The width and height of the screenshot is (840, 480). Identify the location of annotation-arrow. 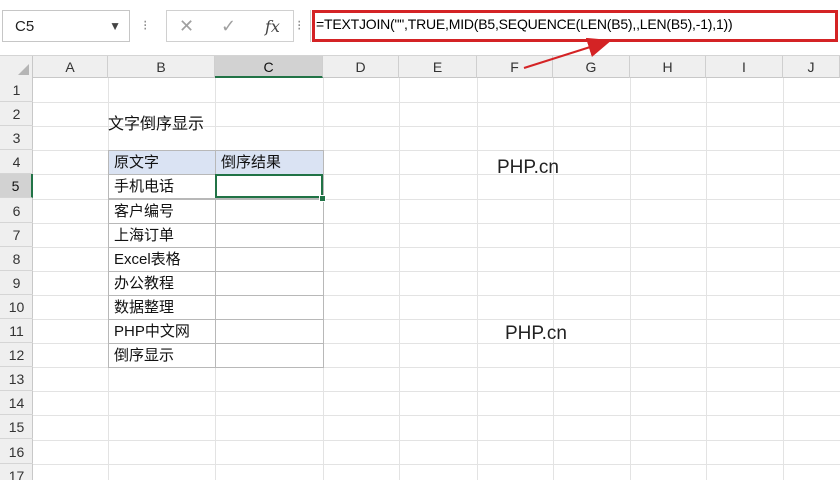
(567, 53).